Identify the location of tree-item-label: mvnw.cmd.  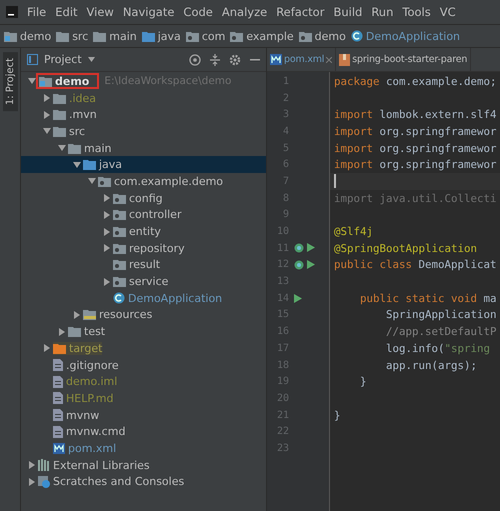
(96, 431).